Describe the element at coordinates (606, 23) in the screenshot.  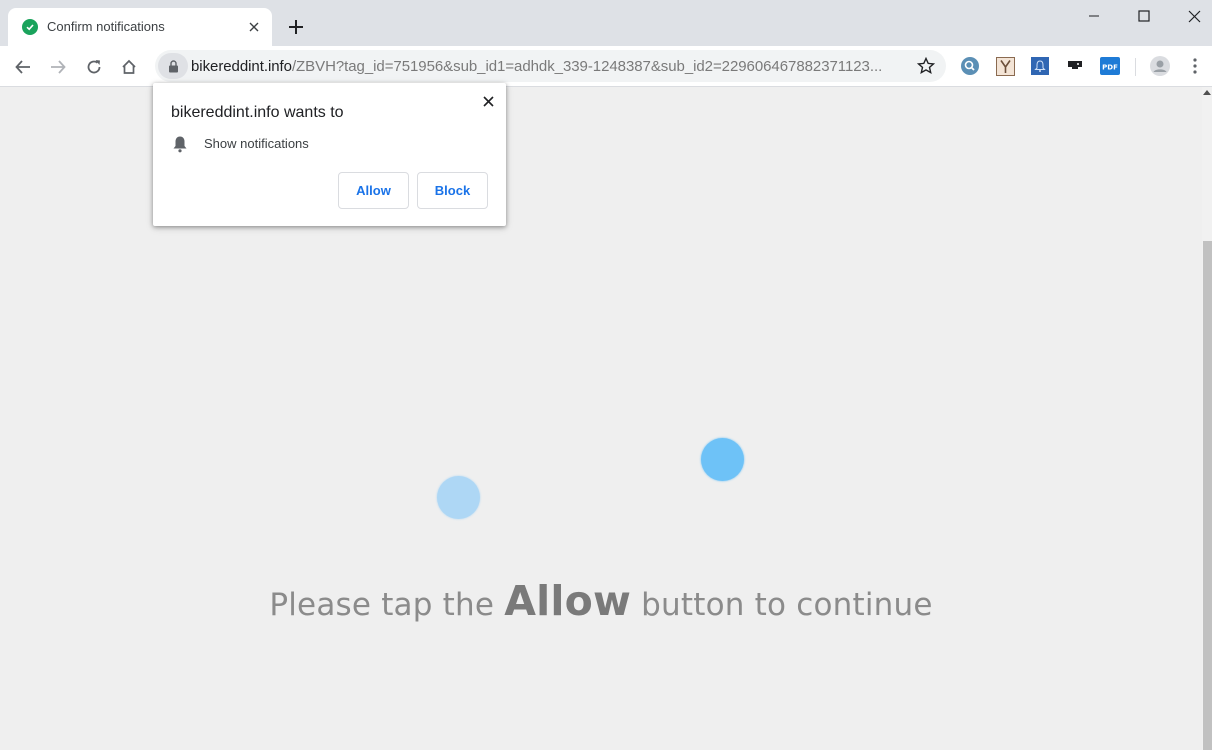
I see `tab-strip: Confirm notifications` at that location.